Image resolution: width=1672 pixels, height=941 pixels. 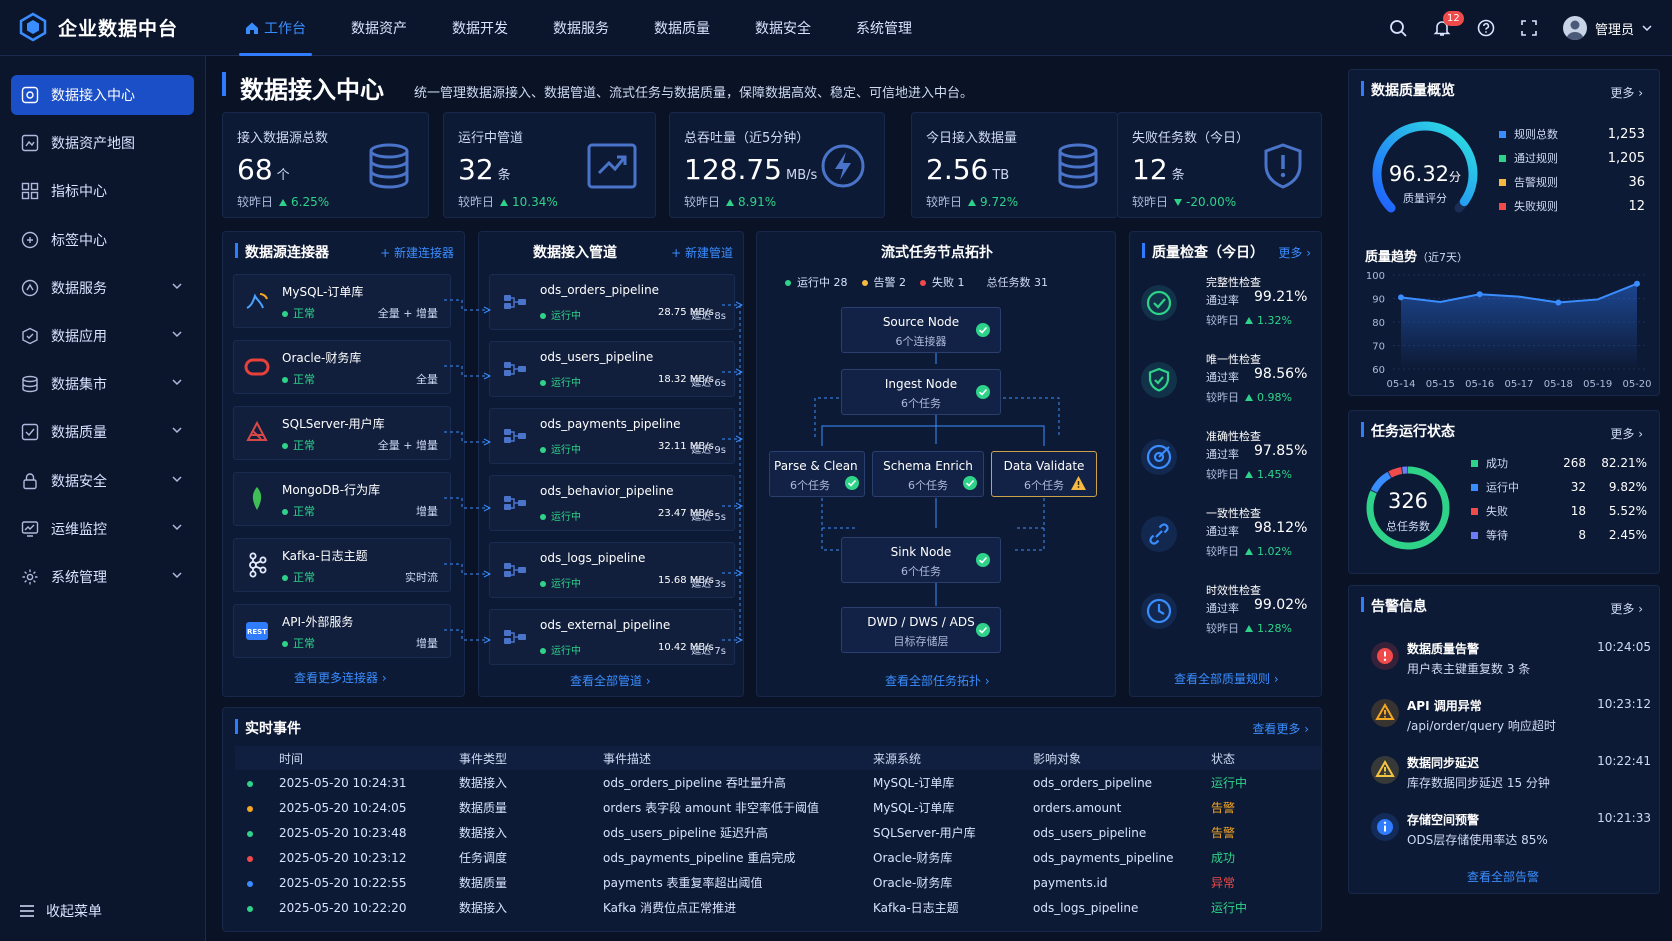 What do you see at coordinates (102, 432) in the screenshot?
I see `sidebar-item-7: 数据质量` at bounding box center [102, 432].